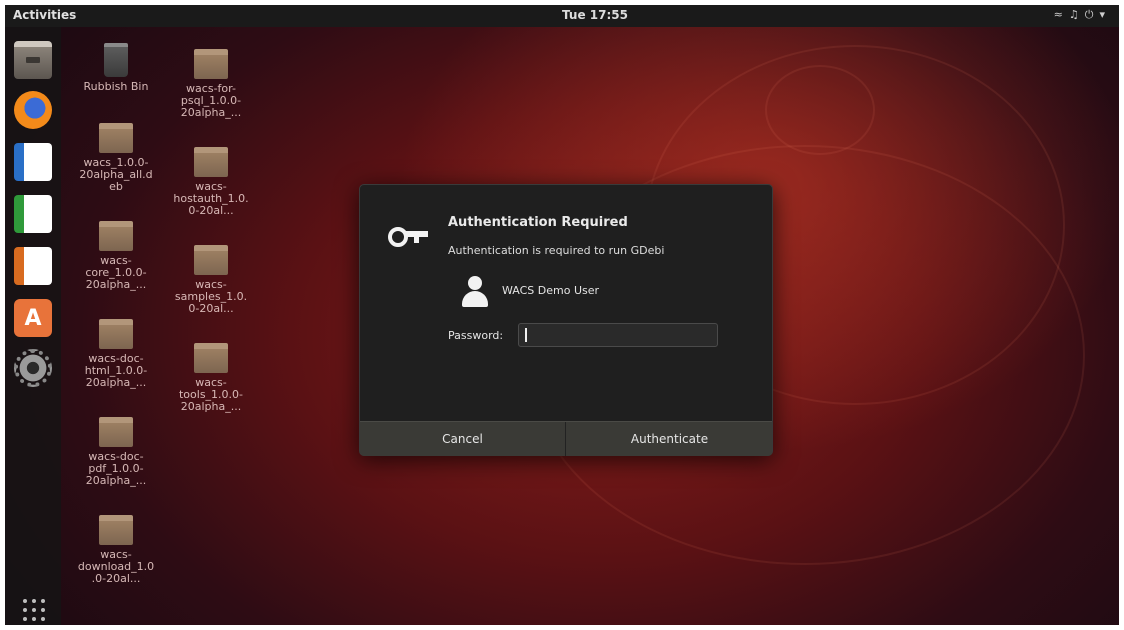 The height and width of the screenshot is (630, 1124). What do you see at coordinates (618, 335) in the screenshot?
I see `password-input` at bounding box center [618, 335].